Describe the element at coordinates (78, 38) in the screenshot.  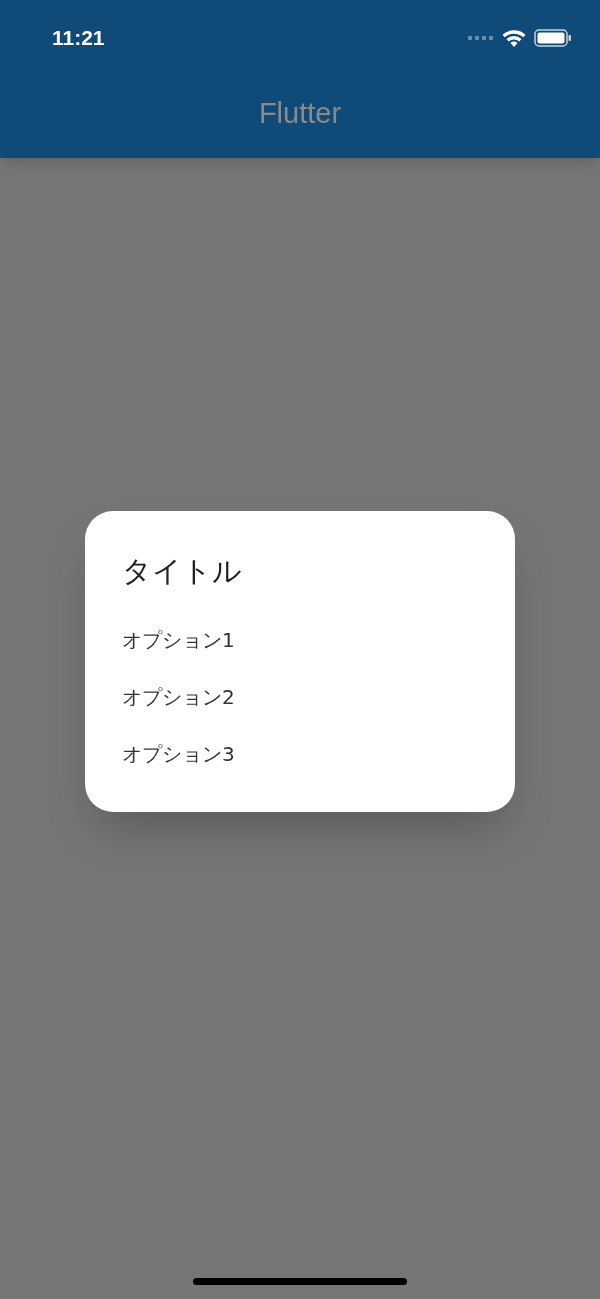
I see `status-time: 11:21` at that location.